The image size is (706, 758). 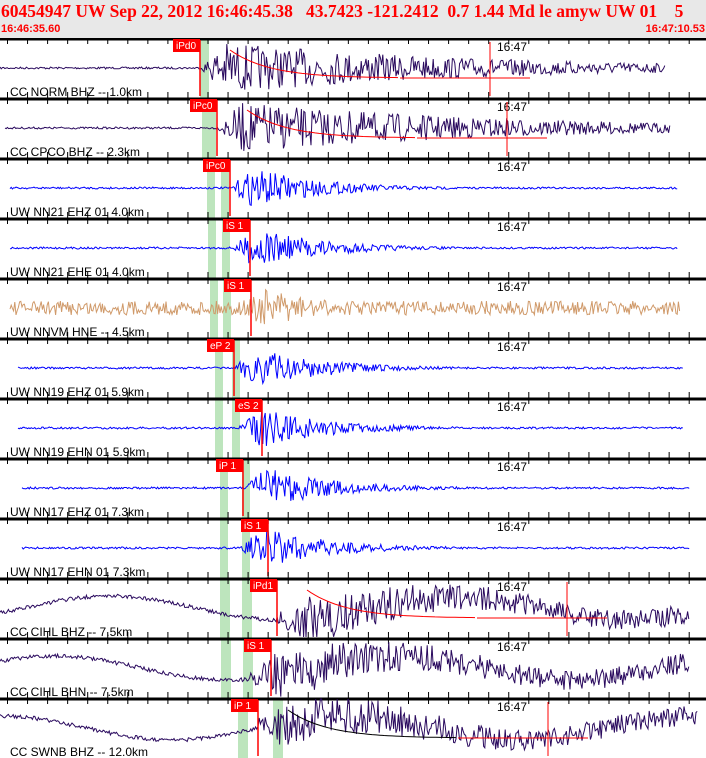 I want to click on trace-panel: 16:47 iP 1 UW NN17 EHZ 01 7.3km, so click(x=353, y=485).